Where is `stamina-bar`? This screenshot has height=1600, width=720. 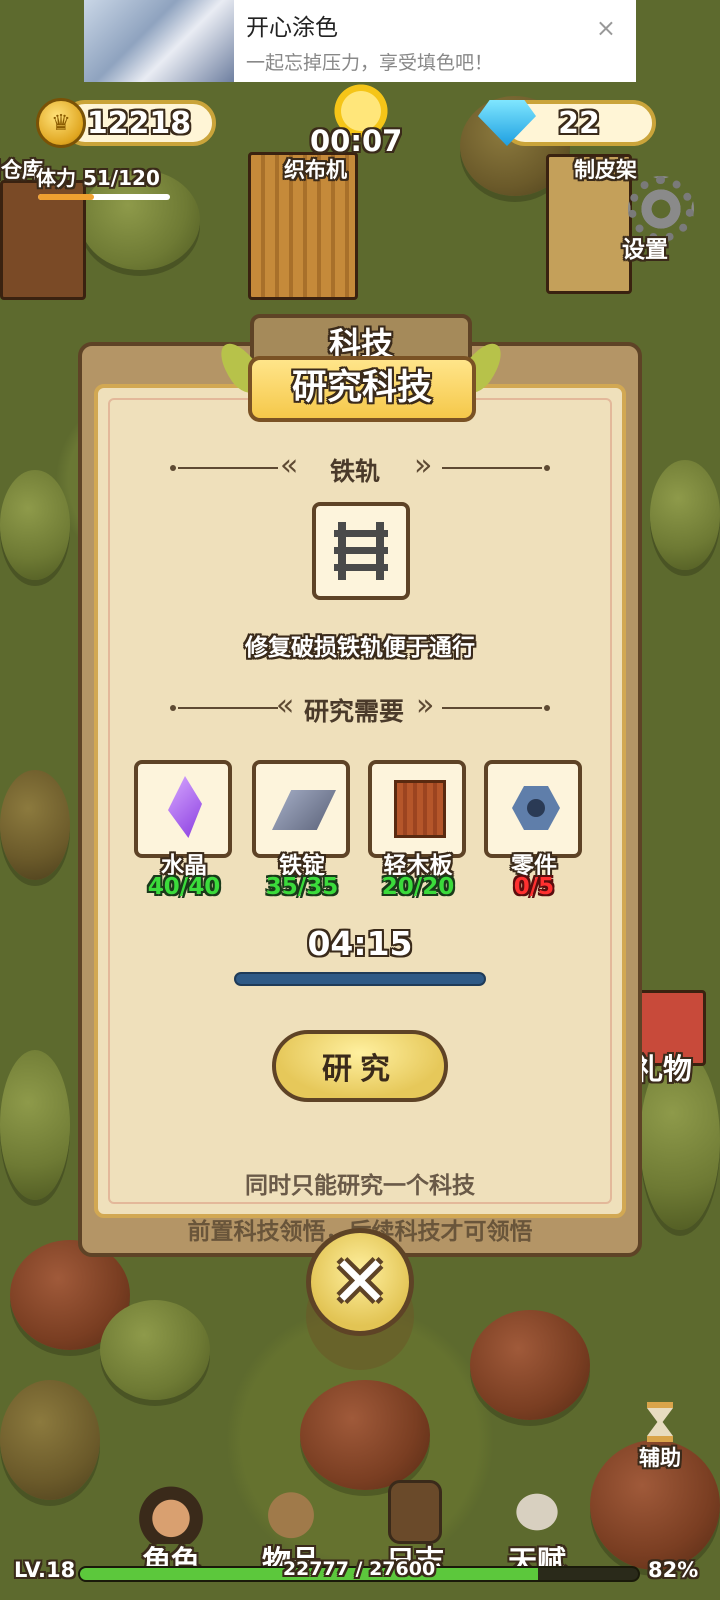
stamina-bar is located at coordinates (104, 197).